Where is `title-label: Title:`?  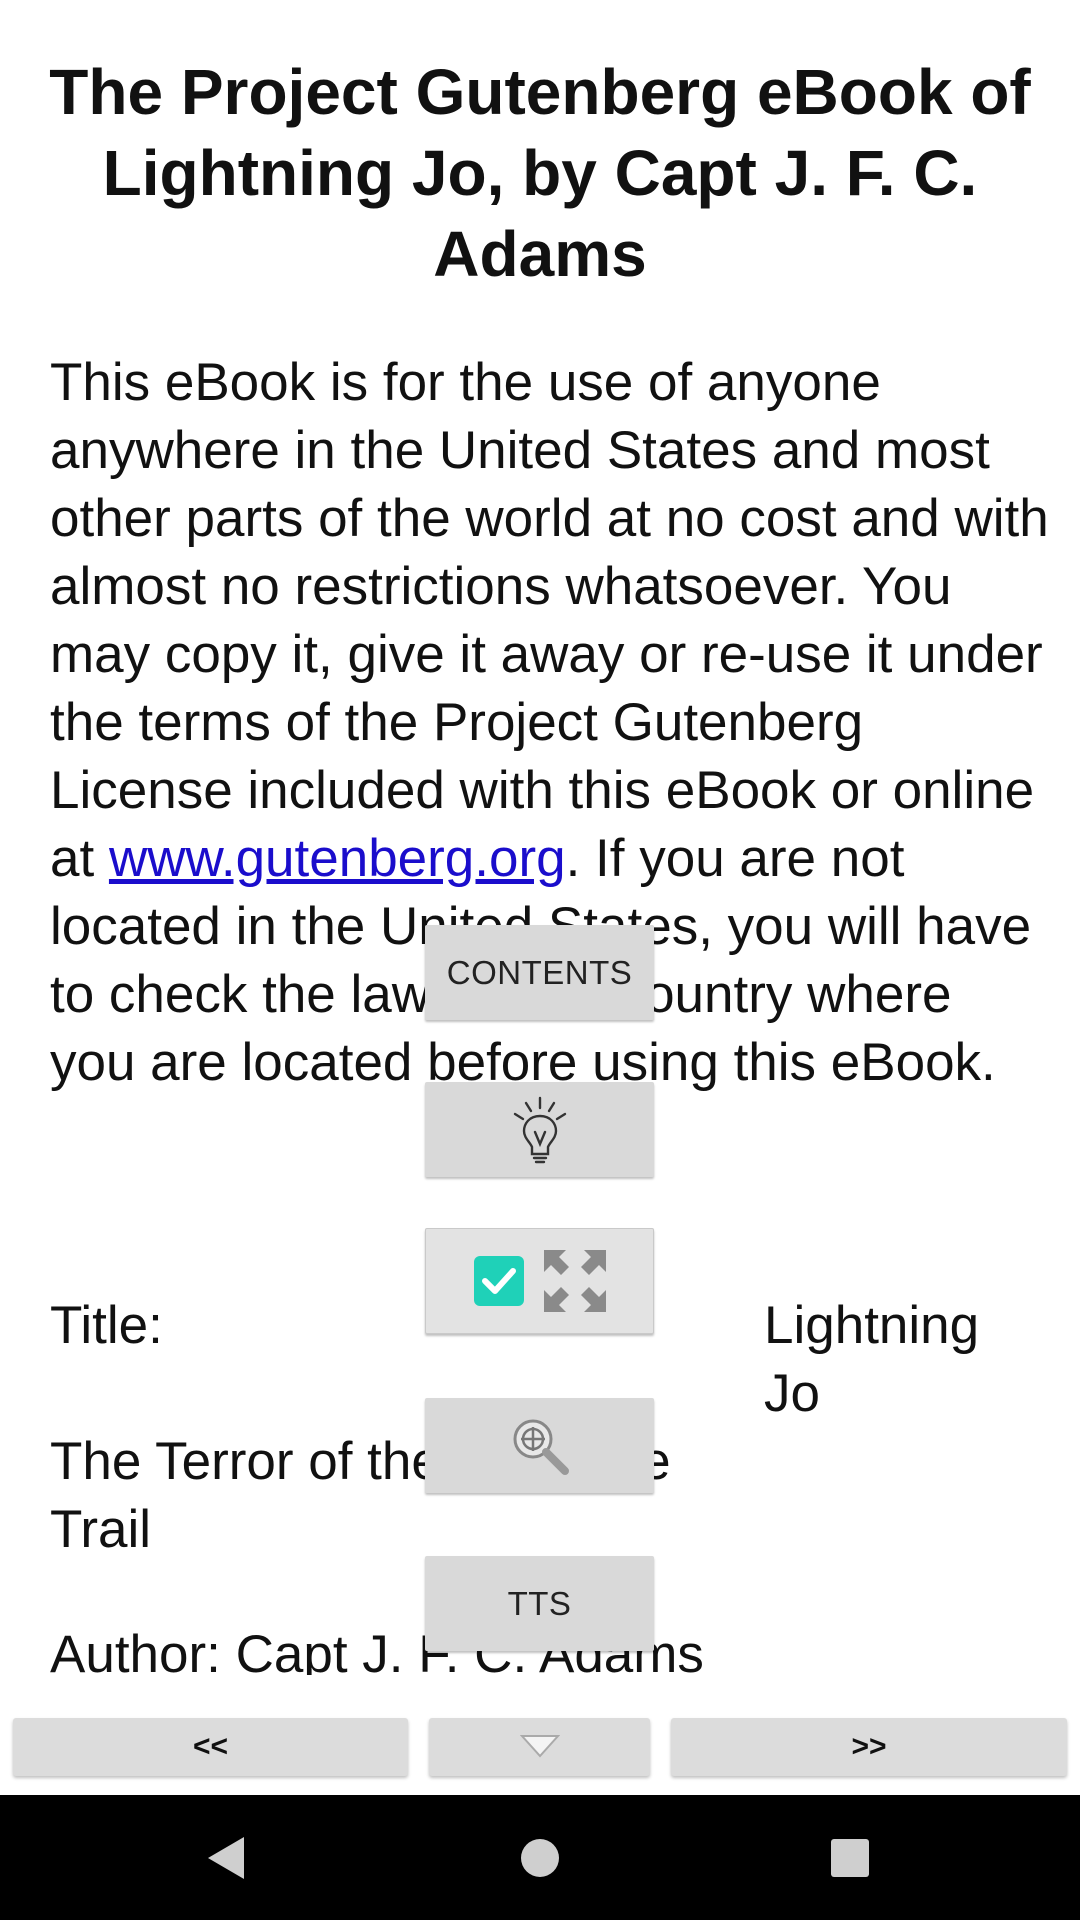
title-label: Title: is located at coordinates (106, 1325).